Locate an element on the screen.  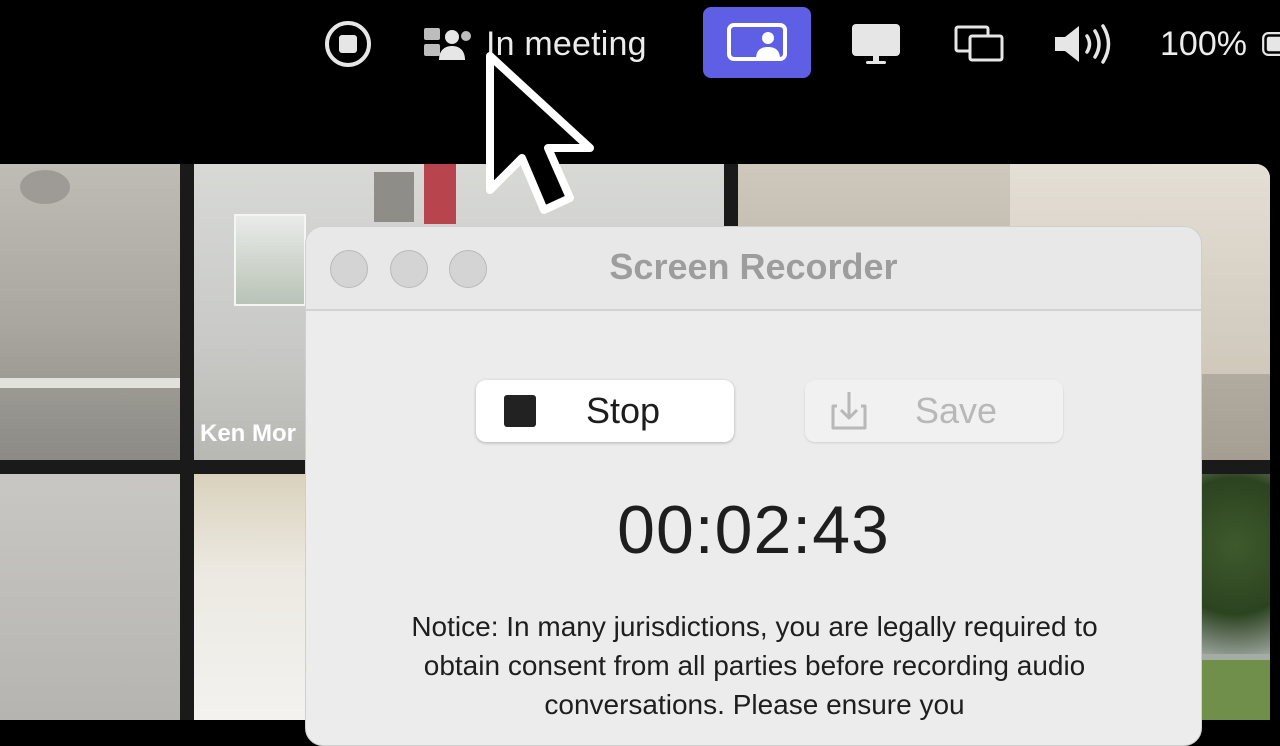
battery-percentage: 100% is located at coordinates (1203, 43).